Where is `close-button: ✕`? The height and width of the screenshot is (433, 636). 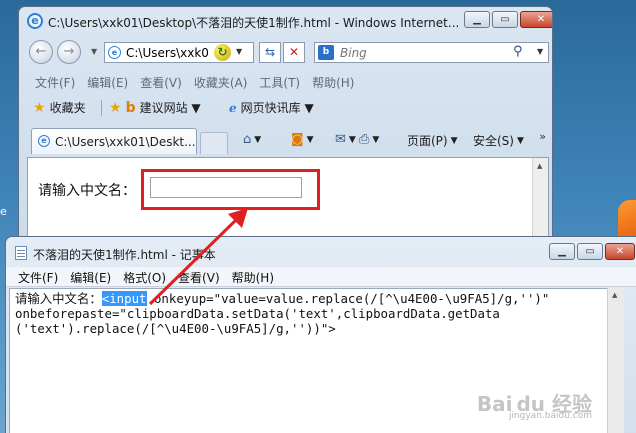
close-button: ✕ is located at coordinates (536, 19).